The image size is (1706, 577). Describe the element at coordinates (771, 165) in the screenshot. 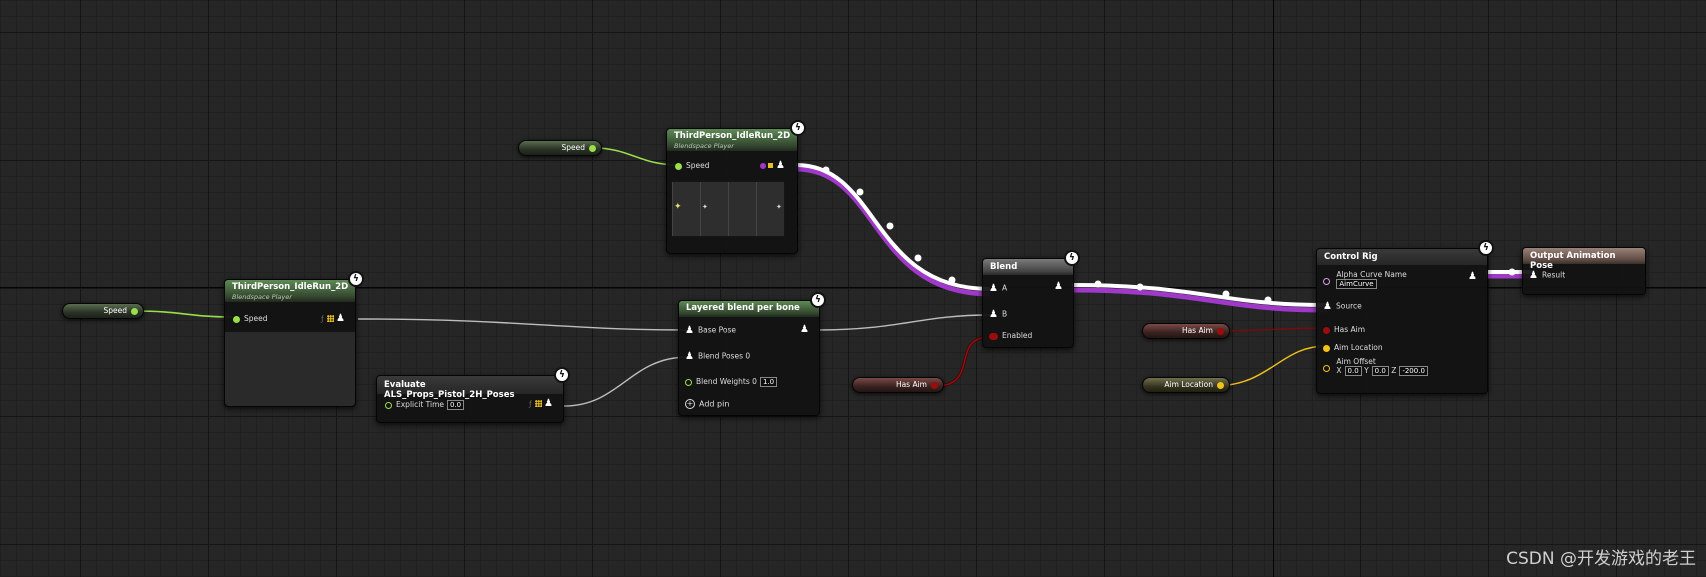

I see `yellow-square-icon` at that location.